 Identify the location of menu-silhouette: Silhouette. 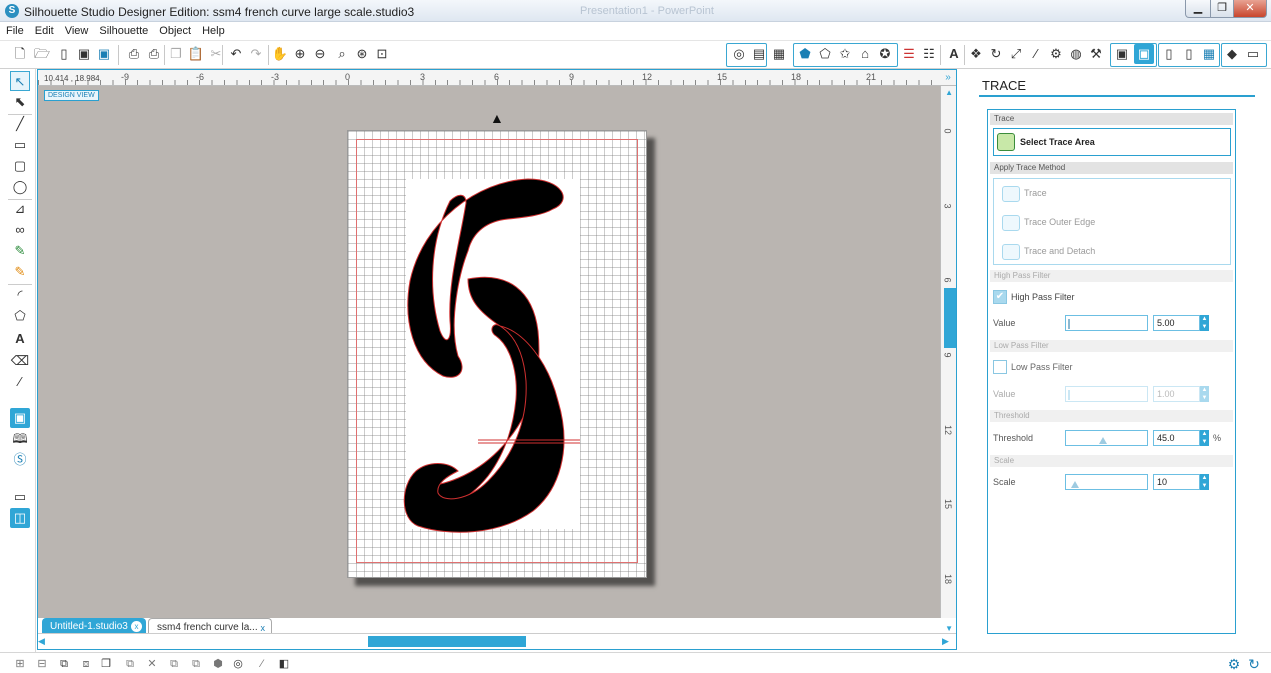
(123, 29).